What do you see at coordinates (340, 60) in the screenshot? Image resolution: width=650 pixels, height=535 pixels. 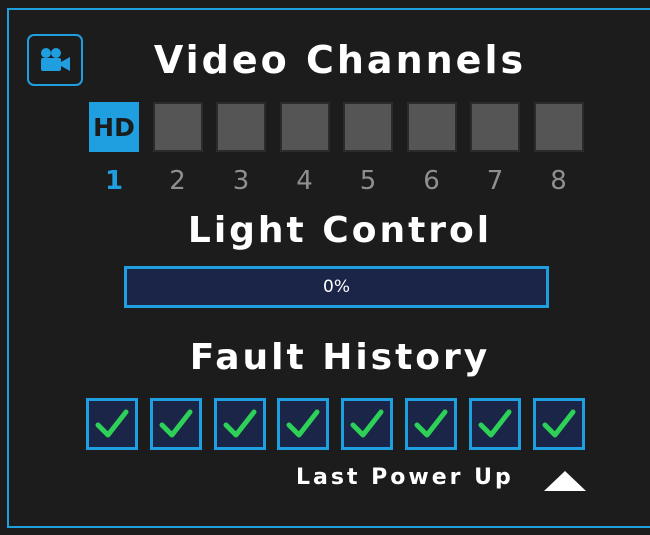 I see `video-channels-title: Video Channels` at bounding box center [340, 60].